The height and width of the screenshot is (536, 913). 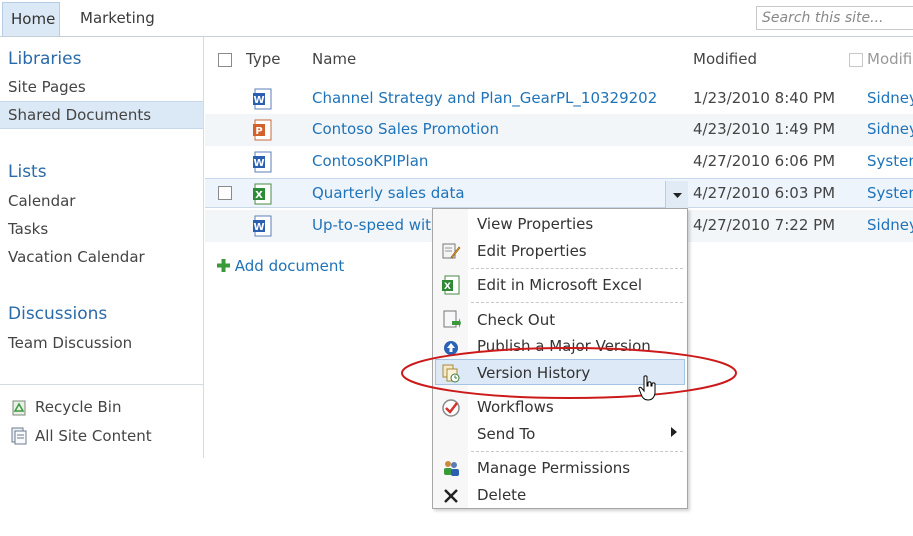 What do you see at coordinates (27, 172) in the screenshot?
I see `nav-heading-lists: Lists` at bounding box center [27, 172].